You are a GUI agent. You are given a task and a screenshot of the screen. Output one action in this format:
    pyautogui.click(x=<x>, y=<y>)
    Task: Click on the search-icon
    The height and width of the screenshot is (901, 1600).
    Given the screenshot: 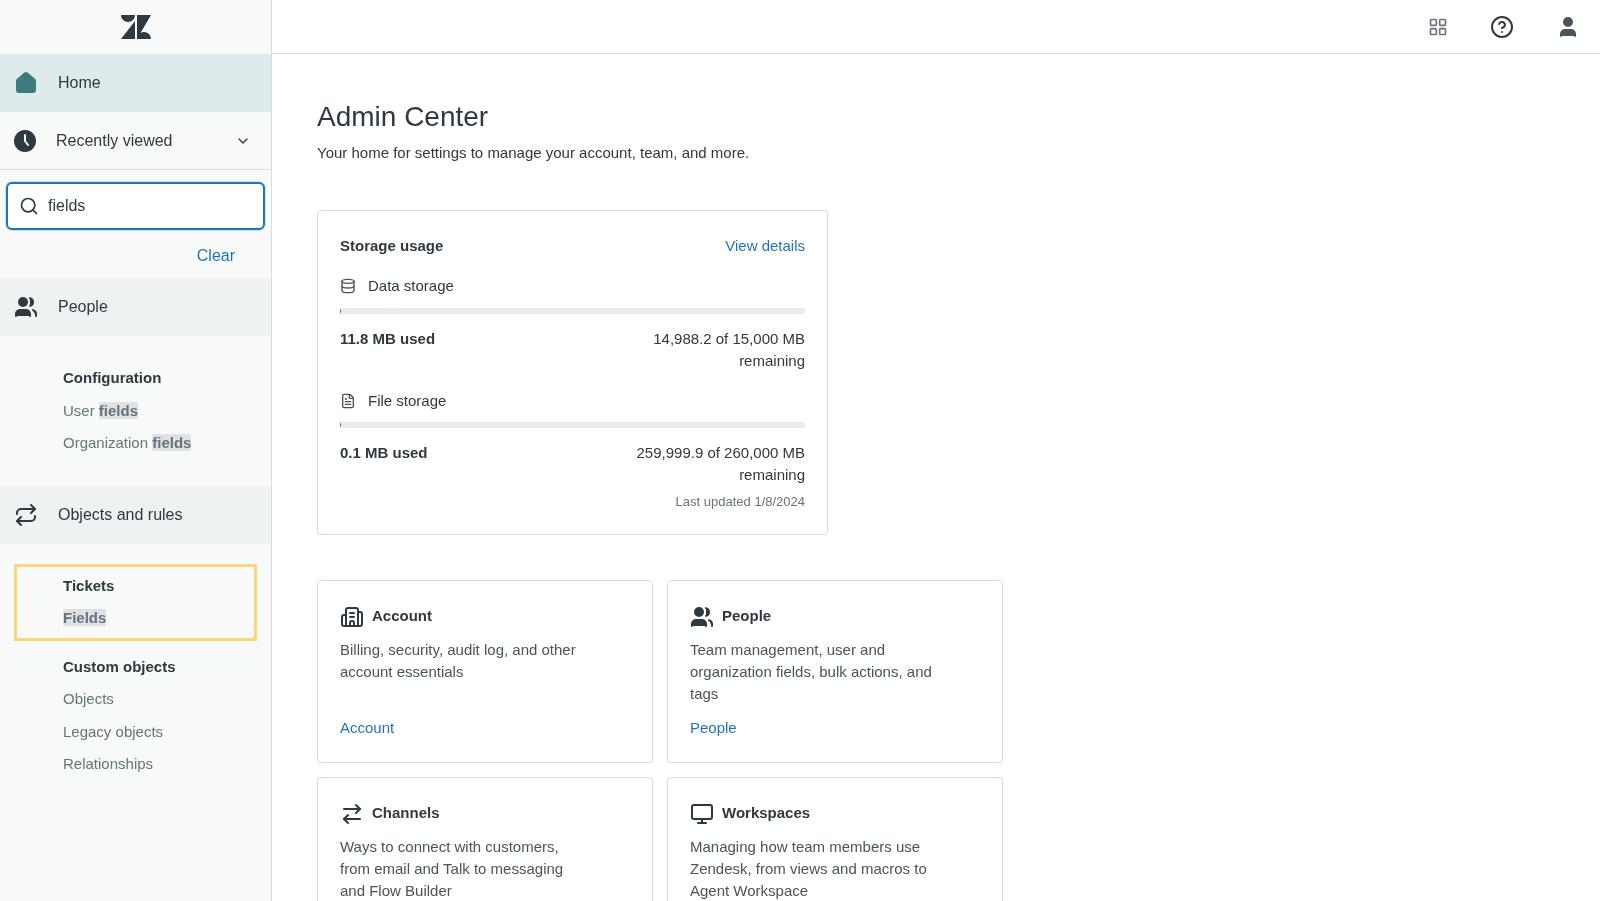 What is the action you would take?
    pyautogui.click(x=29, y=206)
    